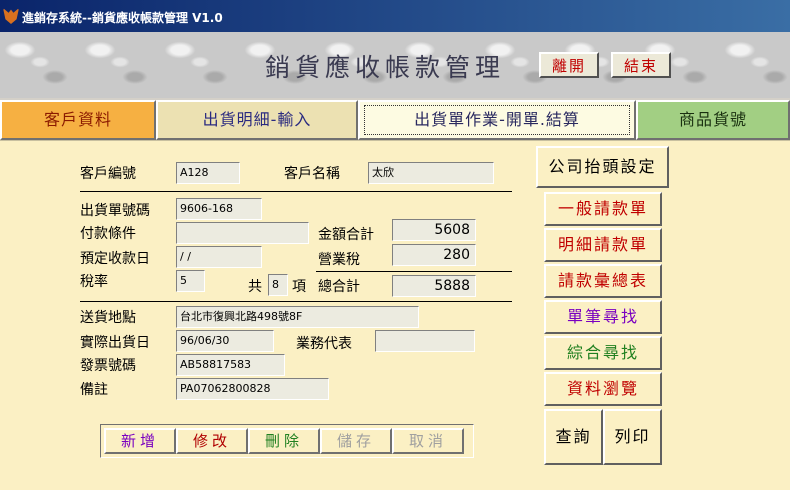 The height and width of the screenshot is (490, 790). Describe the element at coordinates (395, 16) in the screenshot. I see `window-titlebar: 進銷存系統--銷貨應收帳款管理 V1.0` at that location.